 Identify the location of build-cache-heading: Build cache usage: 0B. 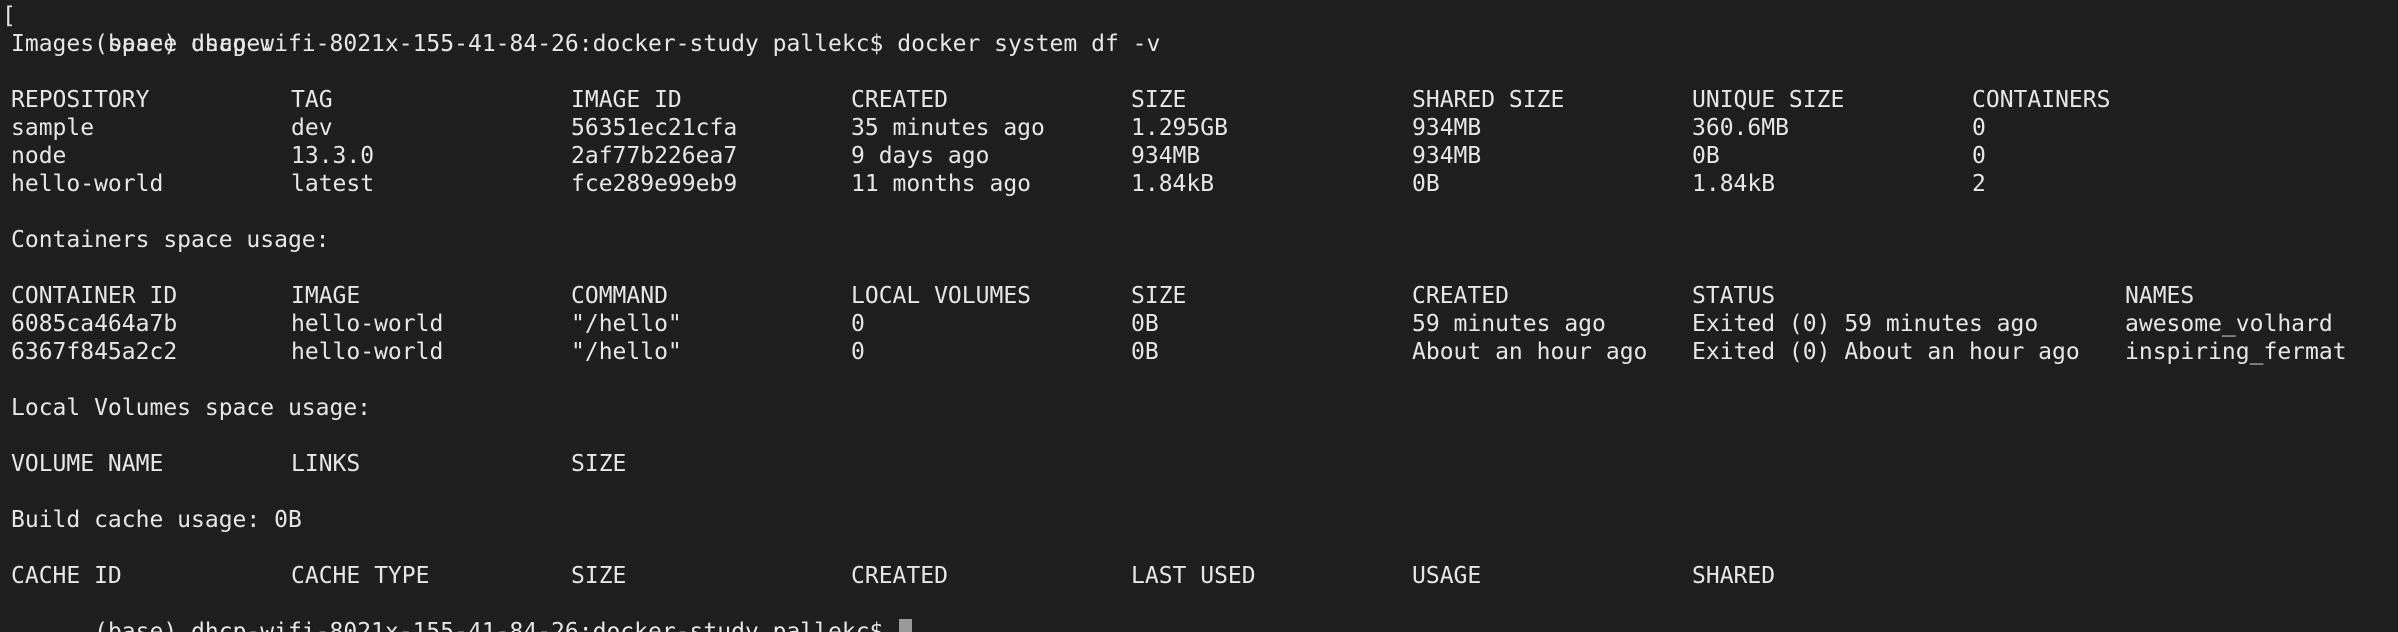
(156, 520).